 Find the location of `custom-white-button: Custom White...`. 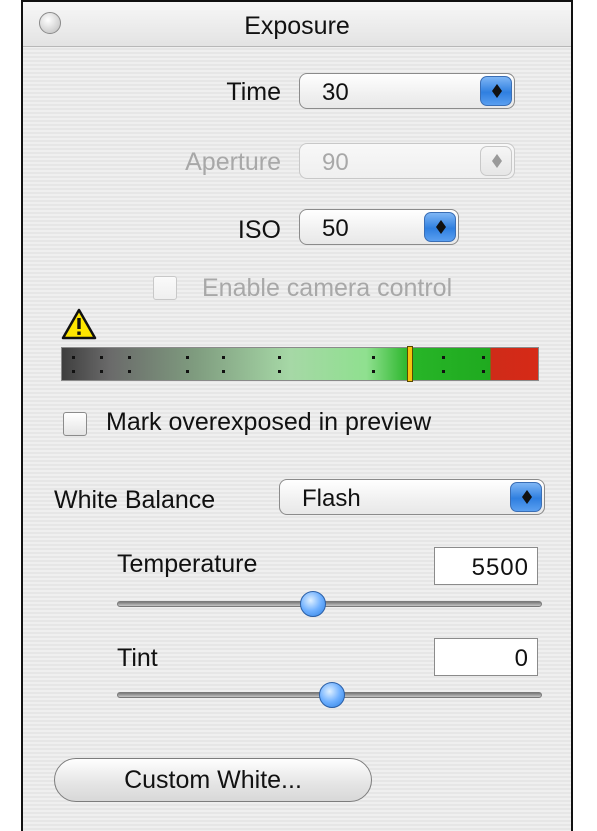

custom-white-button: Custom White... is located at coordinates (213, 780).